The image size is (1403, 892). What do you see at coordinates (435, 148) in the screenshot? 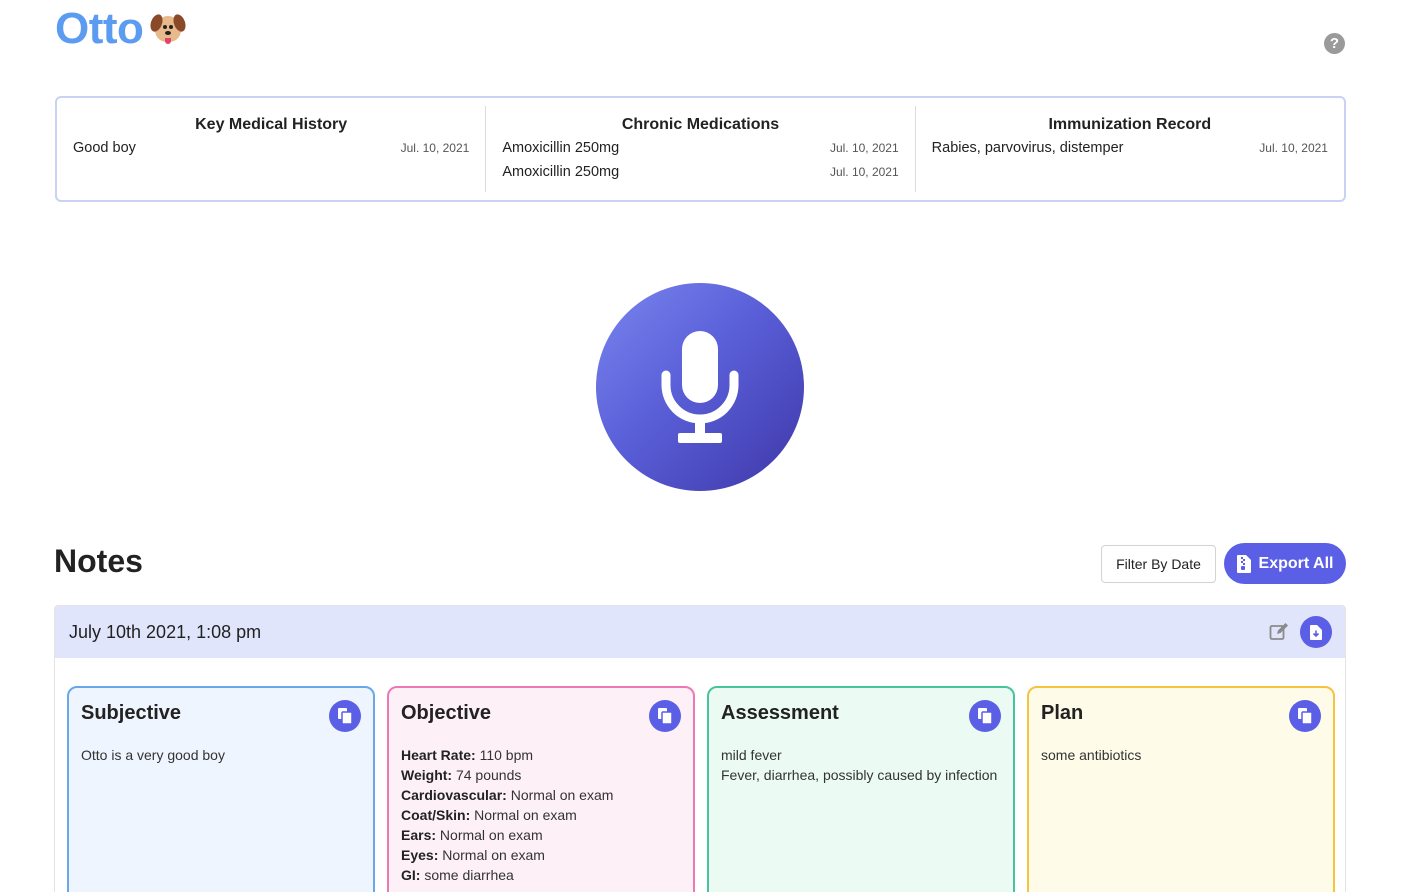
I see `history-date: Jul. 10, 2021` at bounding box center [435, 148].